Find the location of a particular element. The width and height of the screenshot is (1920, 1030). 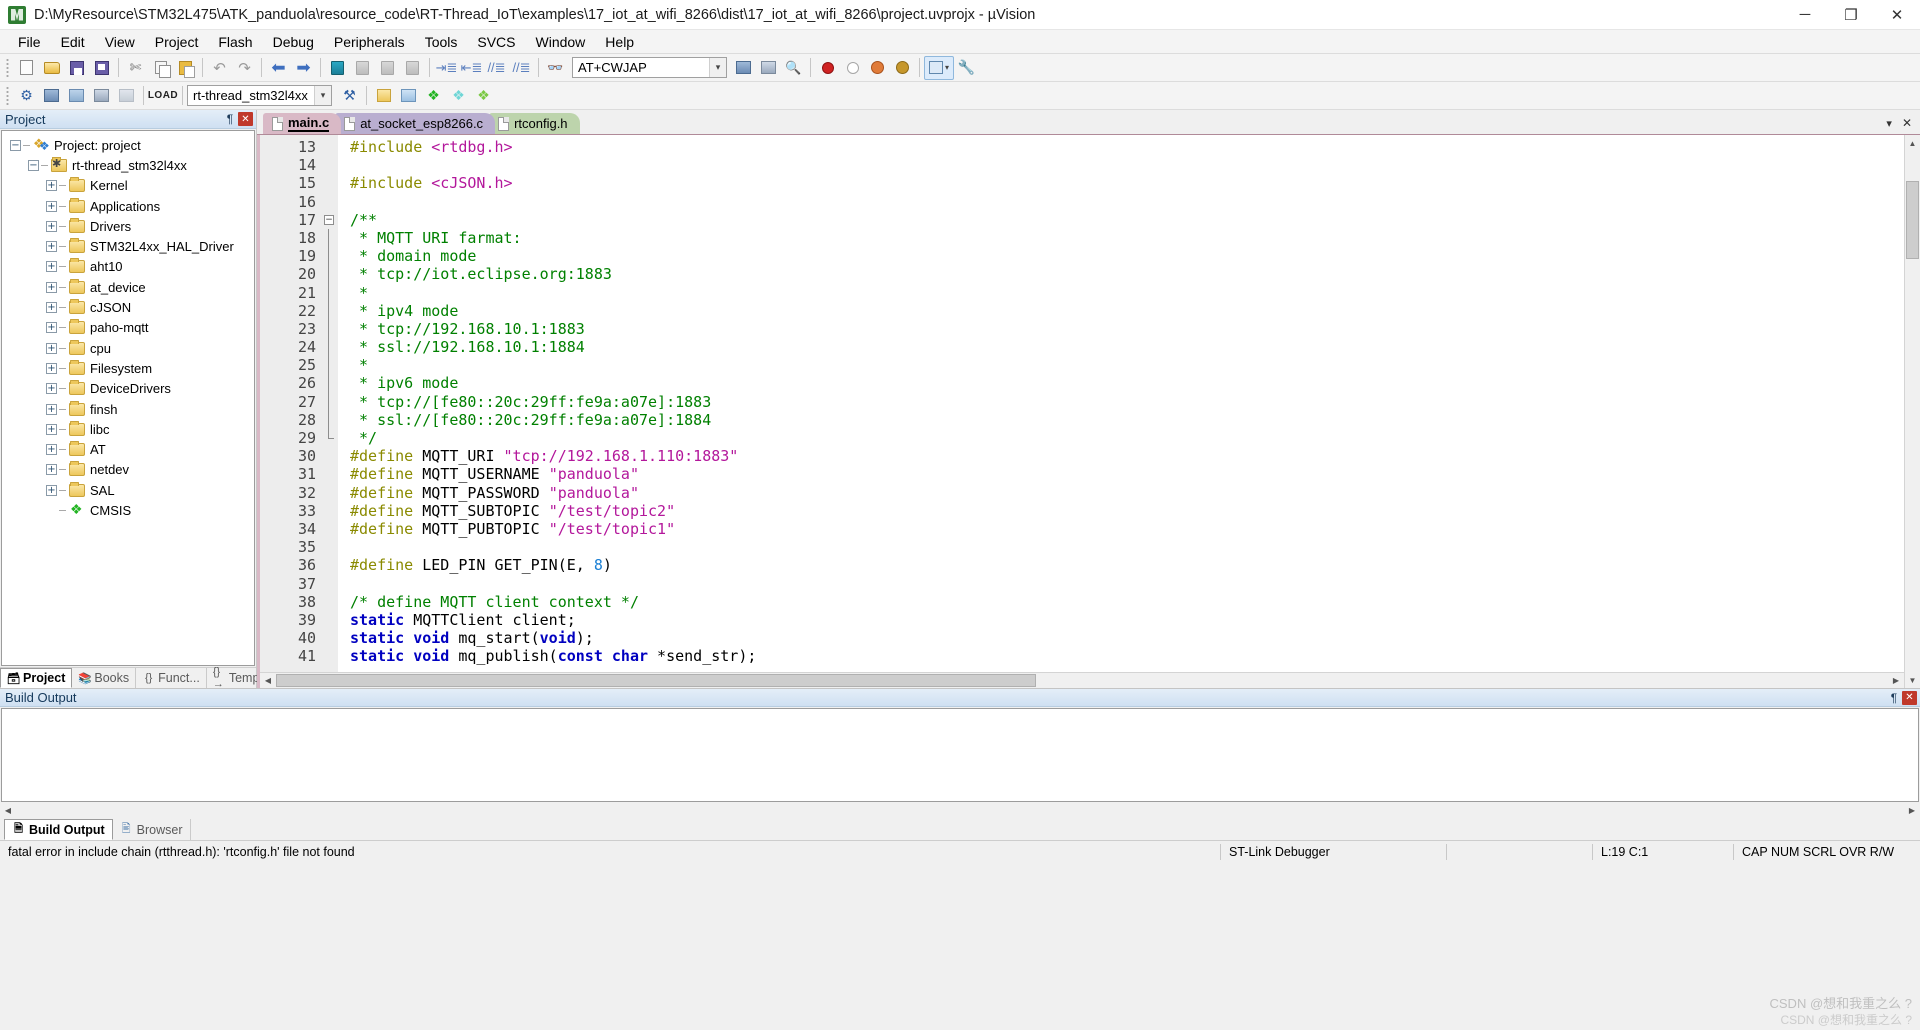

download-icon: LOAD is located at coordinates (163, 96).